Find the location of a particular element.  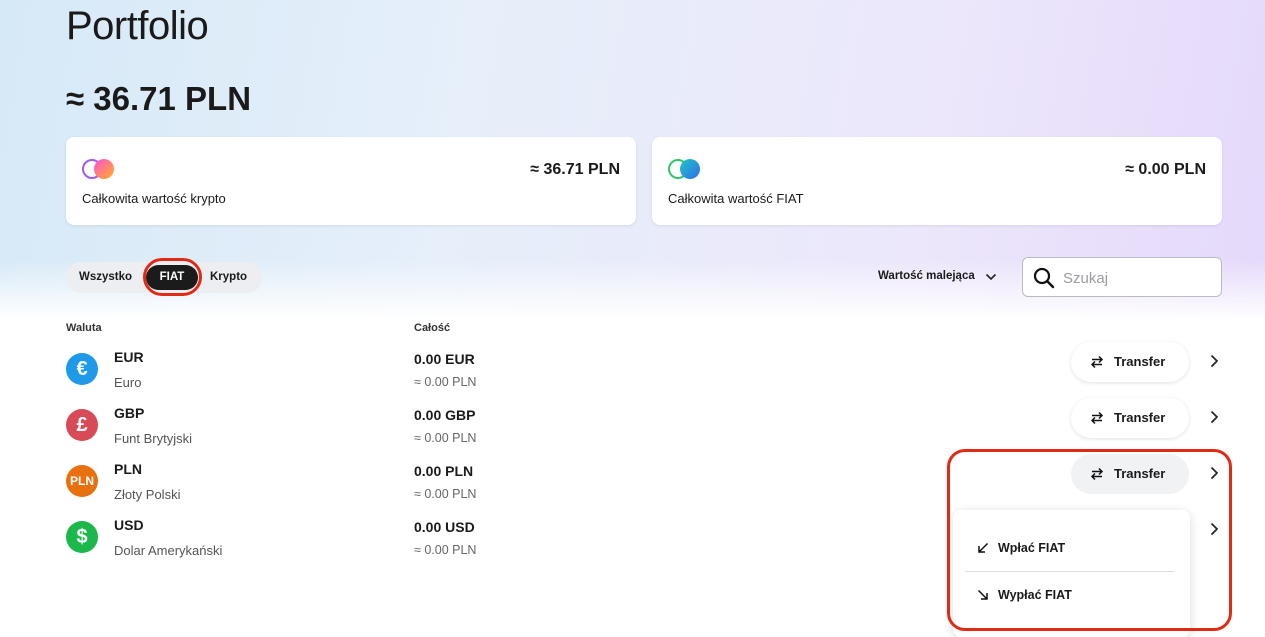

currency-name: Dolar Amerykański is located at coordinates (168, 550).